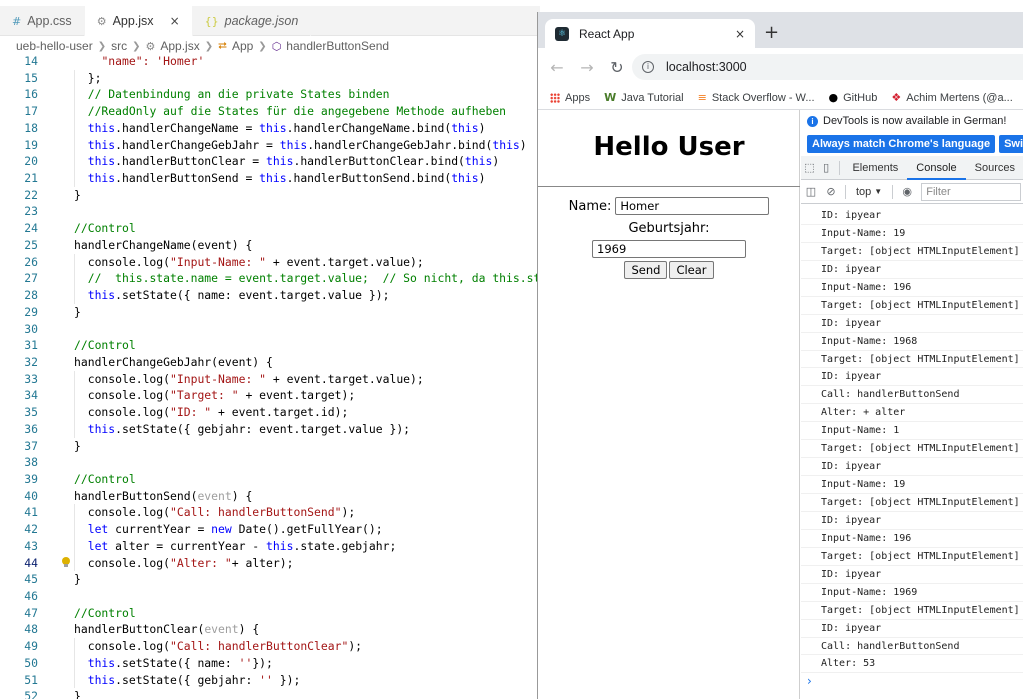 This screenshot has height=699, width=1023. Describe the element at coordinates (270, 613) in the screenshot. I see `code-line: 47 //Control` at that location.